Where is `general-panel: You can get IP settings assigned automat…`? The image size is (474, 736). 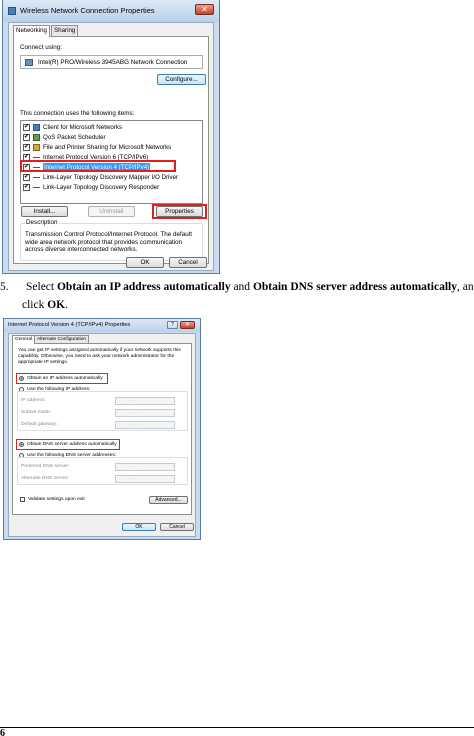
general-panel: You can get IP settings assigned automat… is located at coordinates (102, 429).